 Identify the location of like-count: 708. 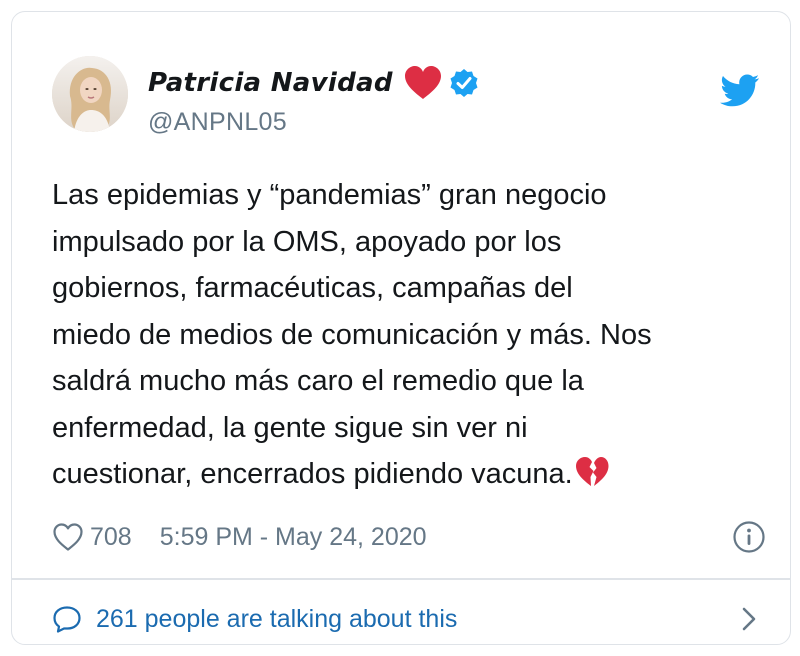
(111, 537).